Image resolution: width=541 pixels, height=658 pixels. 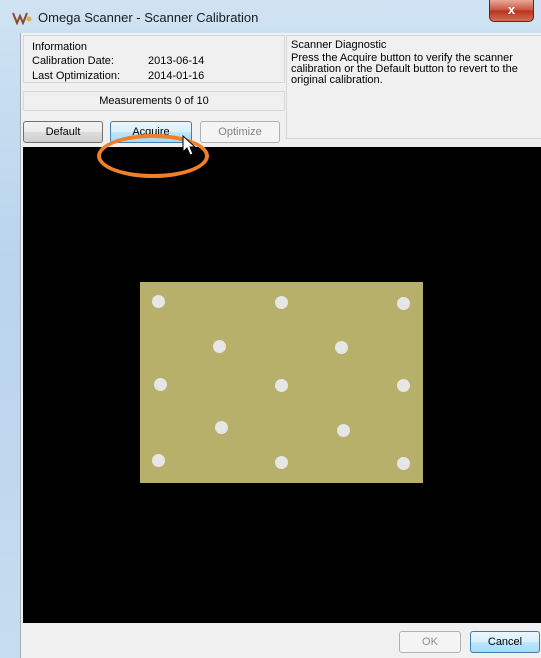 What do you see at coordinates (148, 17) in the screenshot?
I see `window-title: Omega Scanner - Scanner Calibration` at bounding box center [148, 17].